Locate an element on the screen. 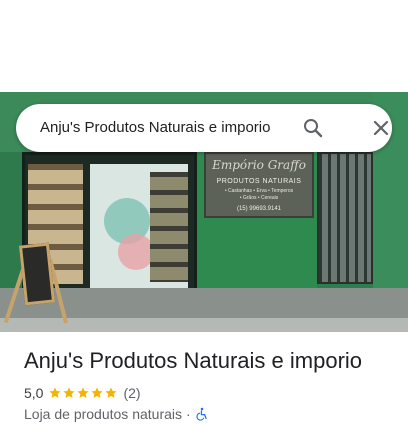 This screenshot has width=408, height=424. photo-wall-decor is located at coordinates (136, 252).